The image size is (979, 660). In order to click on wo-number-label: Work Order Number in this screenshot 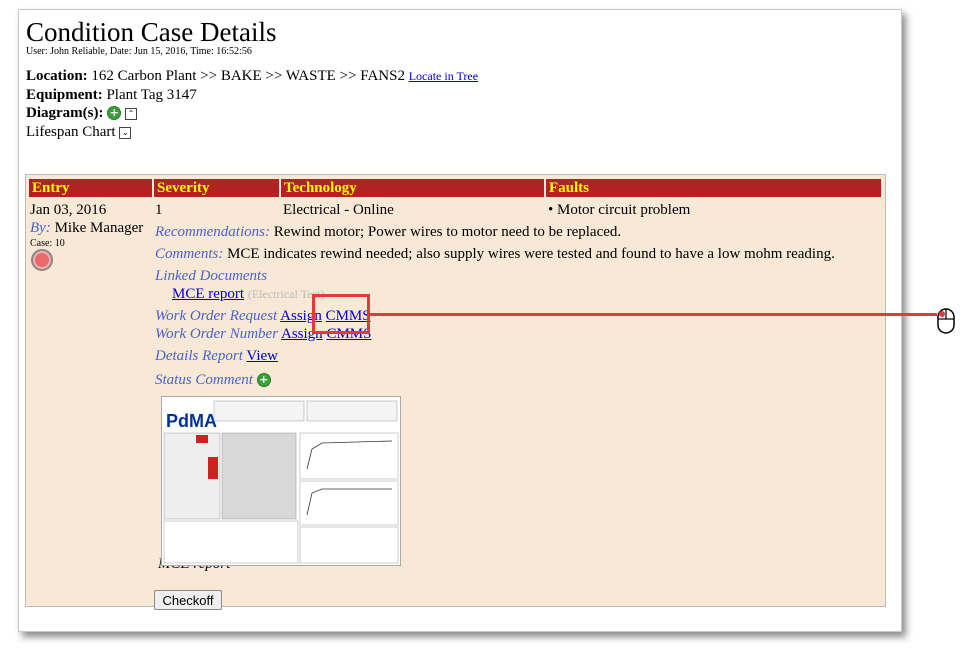, I will do `click(217, 334)`.